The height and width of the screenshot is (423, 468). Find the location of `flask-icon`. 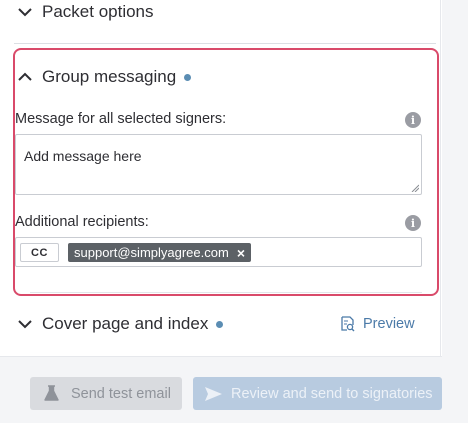

flask-icon is located at coordinates (51, 393).